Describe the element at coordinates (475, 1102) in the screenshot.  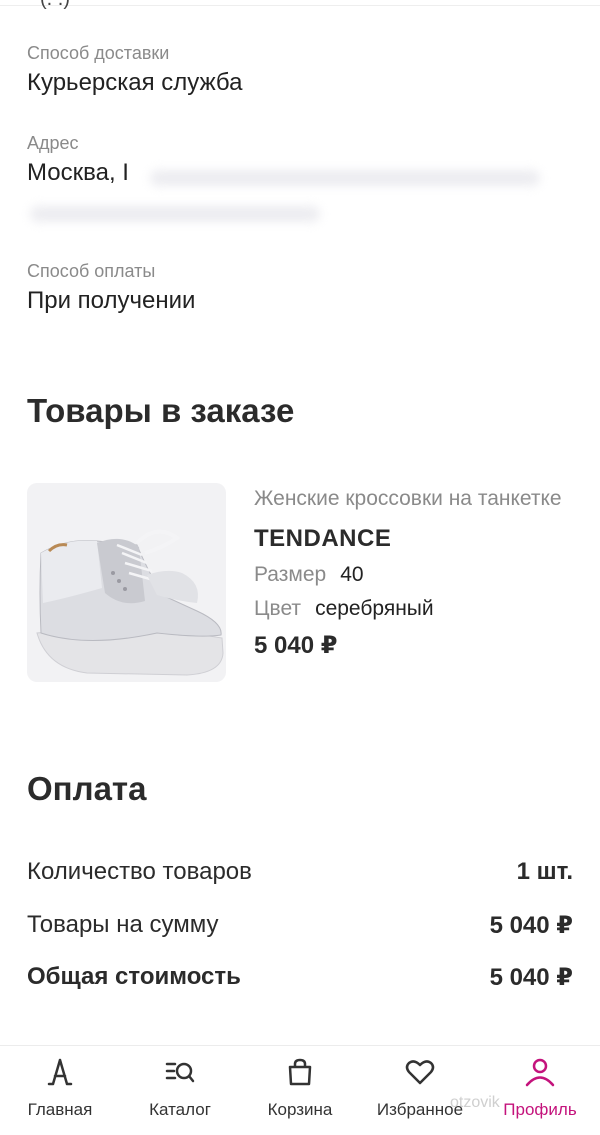
I see `watermark-logo: otzovik` at that location.